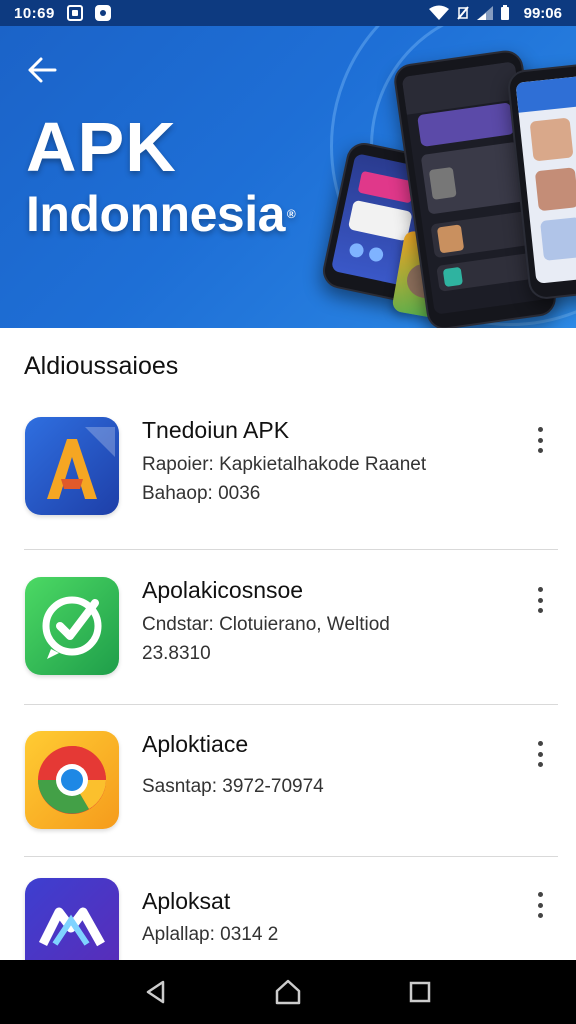 The width and height of the screenshot is (576, 1024). What do you see at coordinates (288, 13) in the screenshot?
I see `status-bar: 10:69 99:06` at bounding box center [288, 13].